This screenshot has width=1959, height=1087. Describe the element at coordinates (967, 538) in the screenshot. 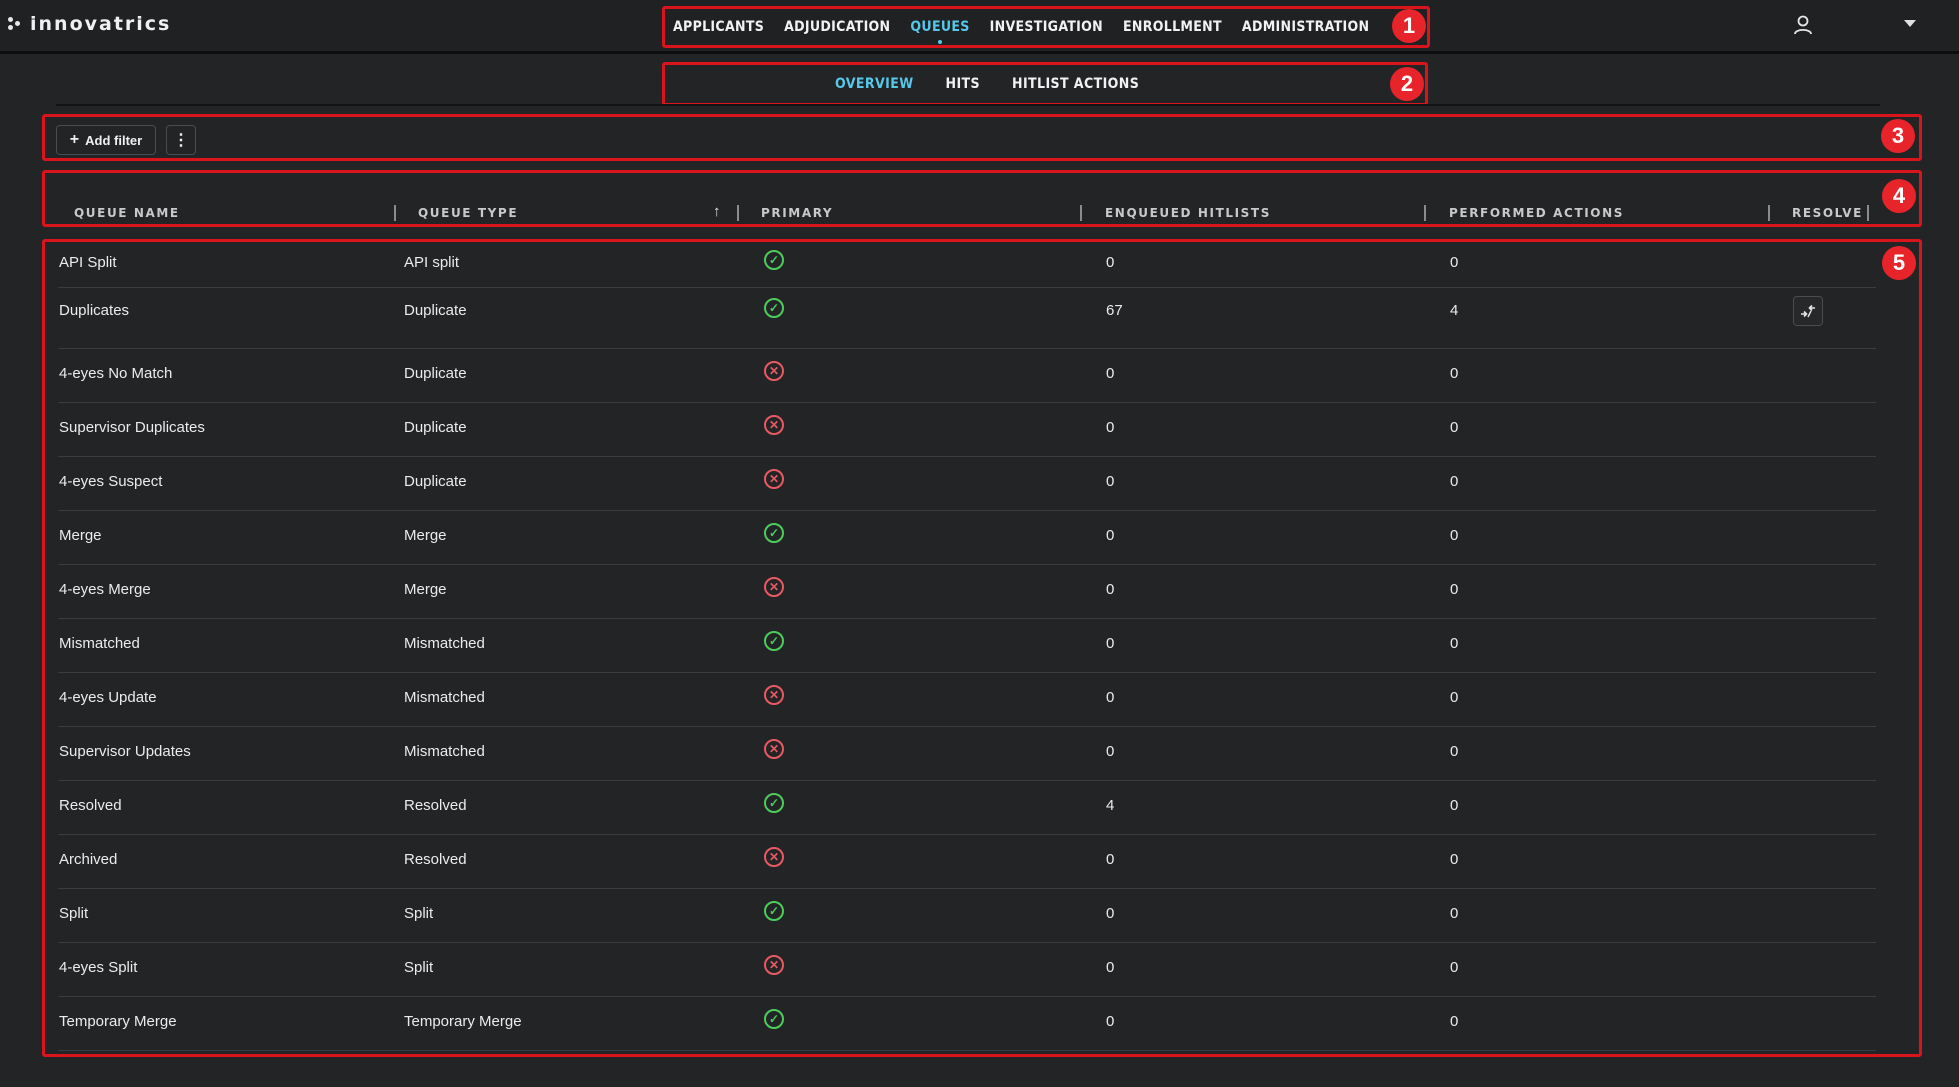

I see `table-row: Merge Merge ✓ 0 0` at that location.